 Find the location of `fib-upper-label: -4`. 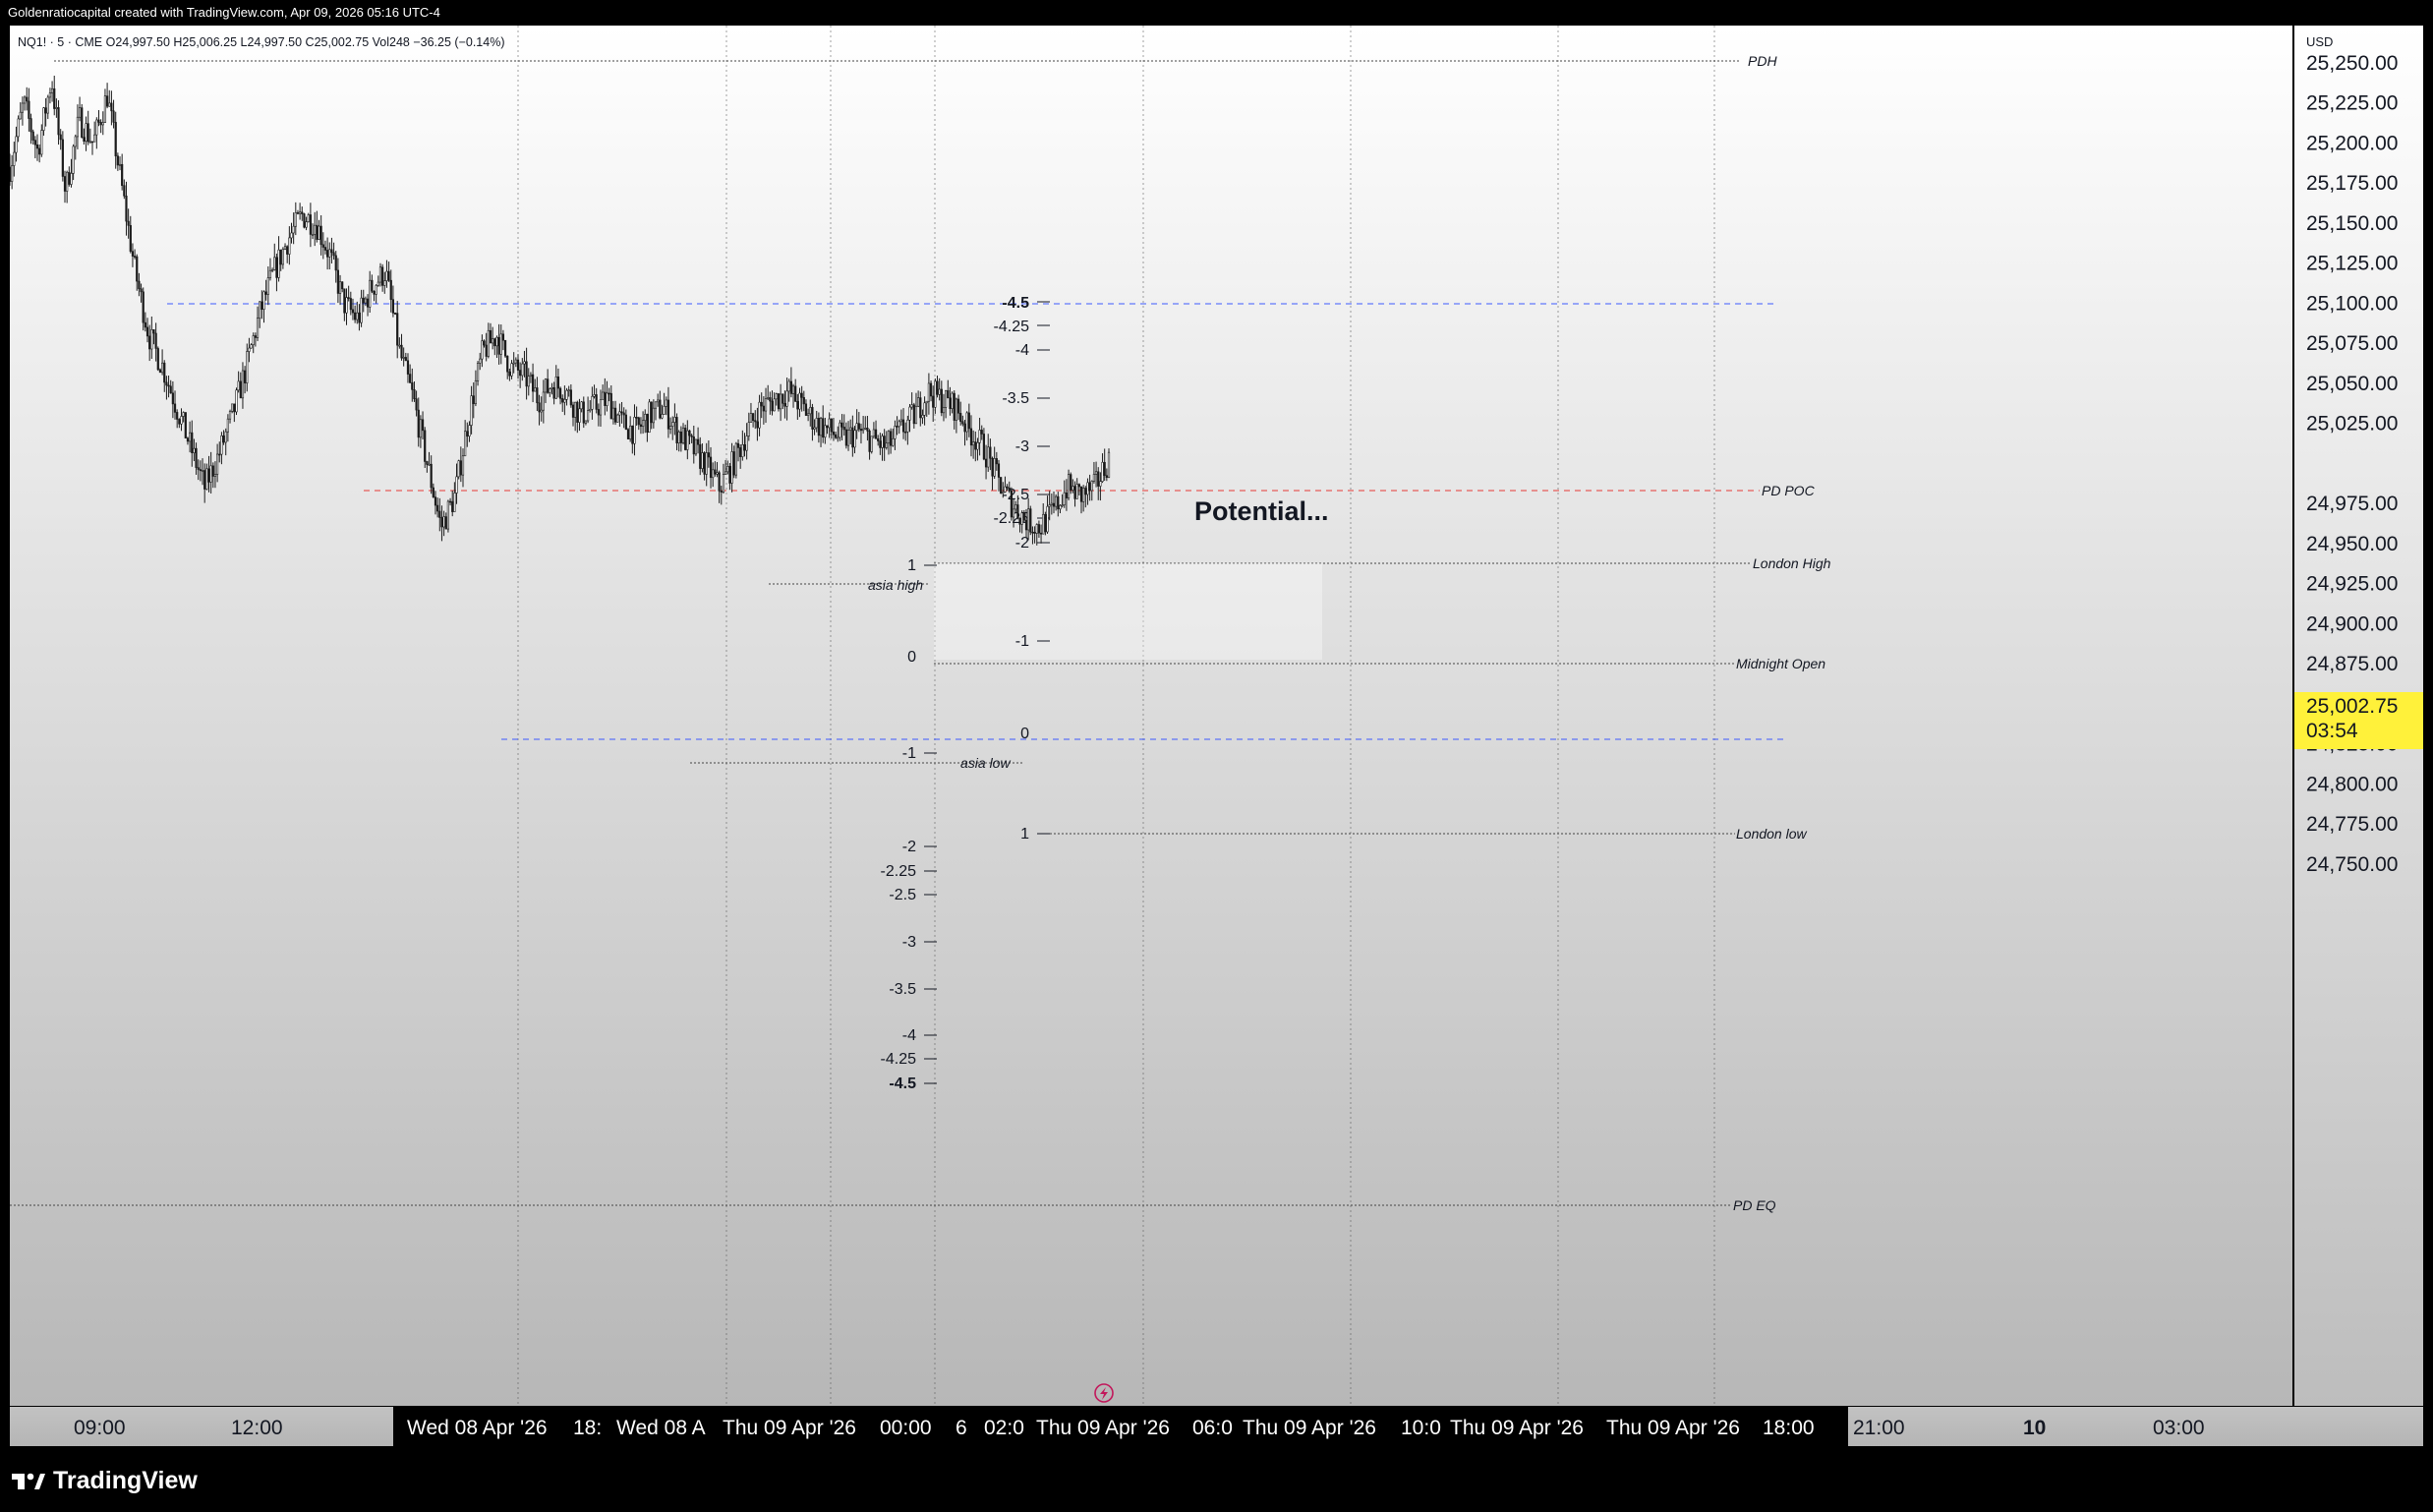

fib-upper-label: -4 is located at coordinates (1022, 350).